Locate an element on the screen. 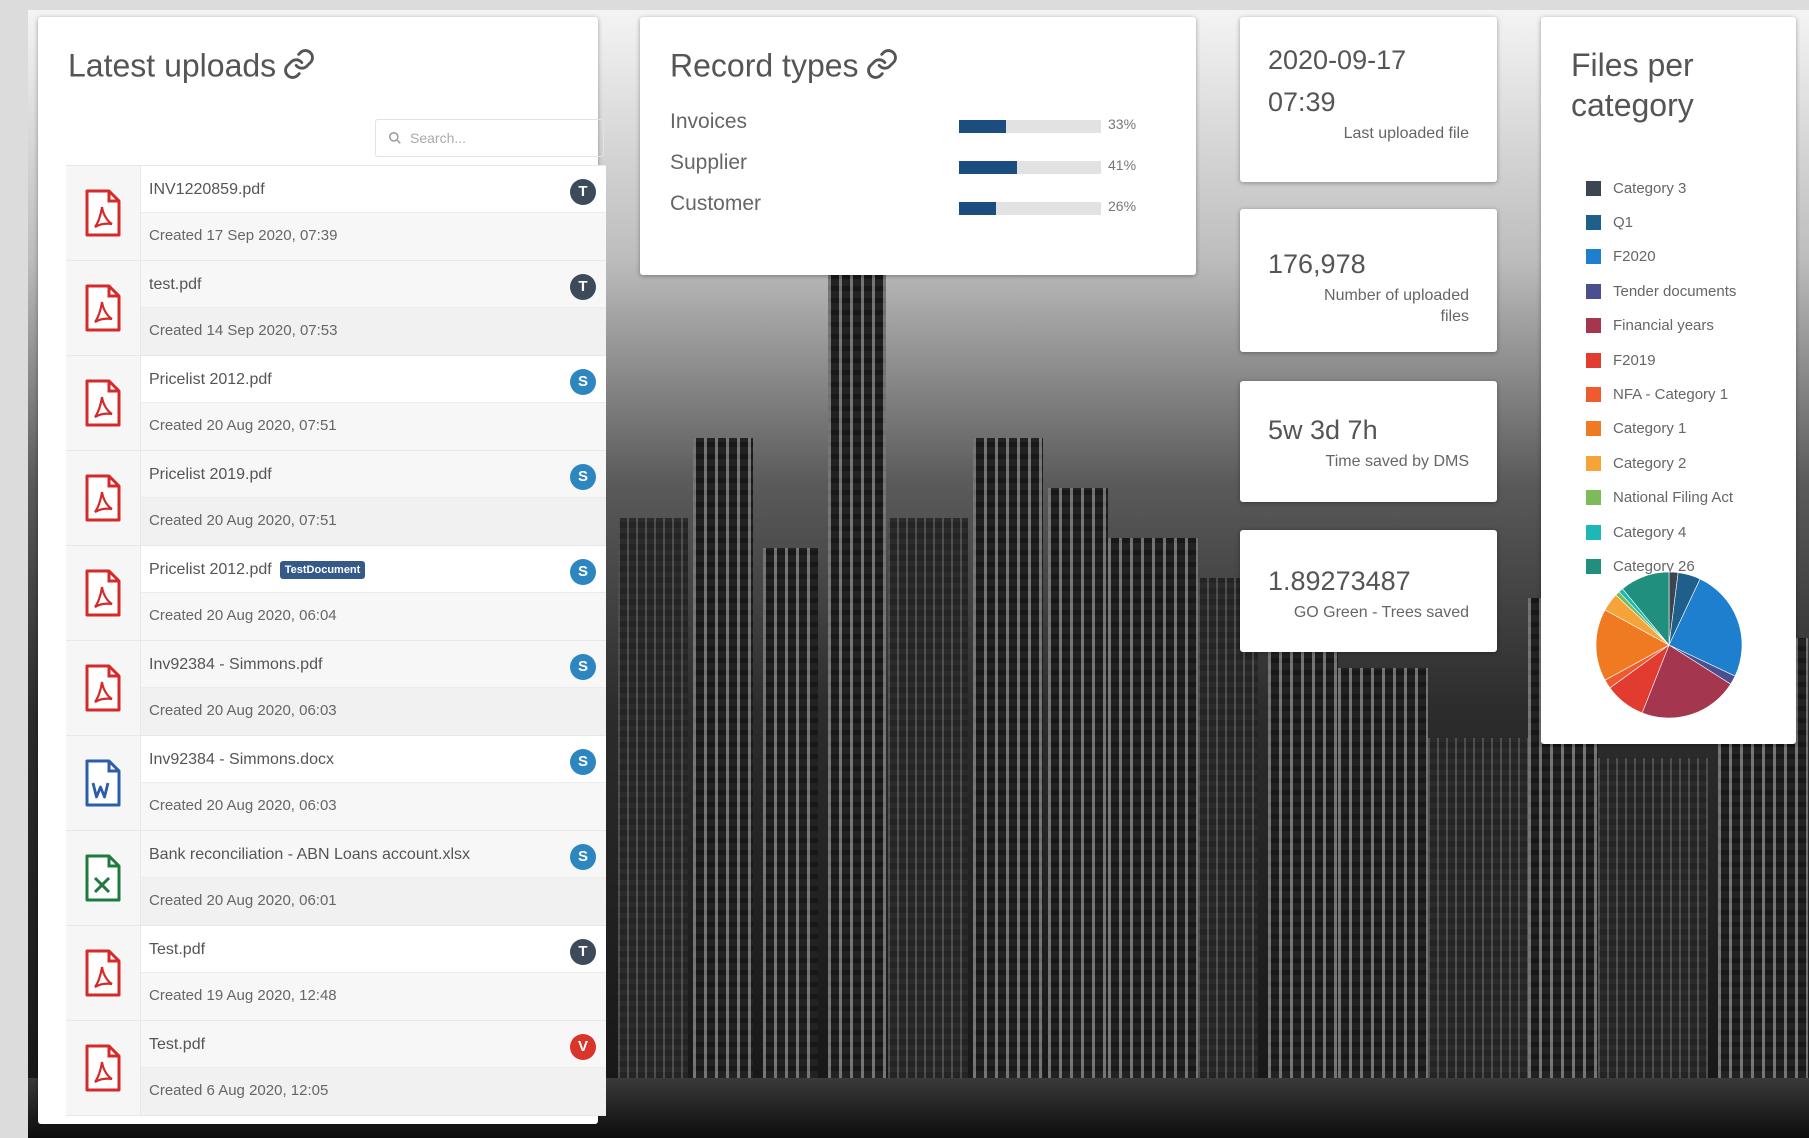 This screenshot has height=1138, width=1809. legend-item: Q1 is located at coordinates (1661, 222).